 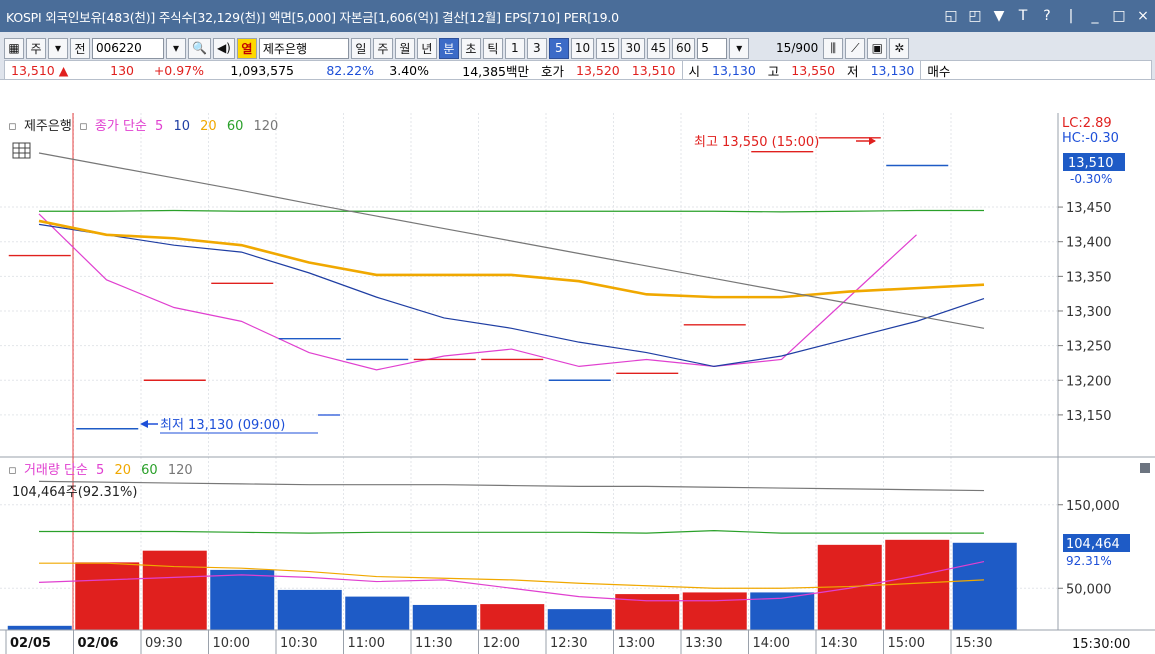 What do you see at coordinates (1090, 138) in the screenshot?
I see `hc-label: HC:-0.30` at bounding box center [1090, 138].